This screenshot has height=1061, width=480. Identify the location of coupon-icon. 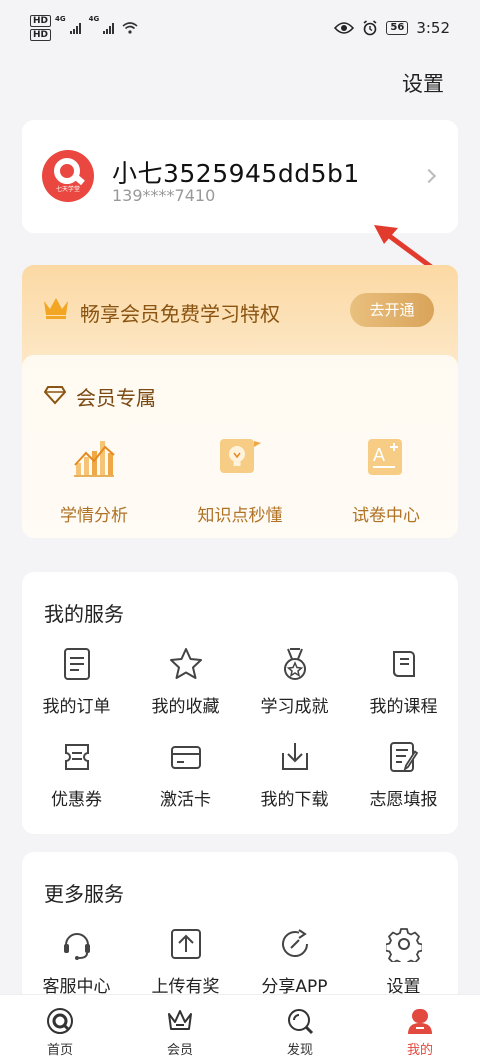
(76, 757).